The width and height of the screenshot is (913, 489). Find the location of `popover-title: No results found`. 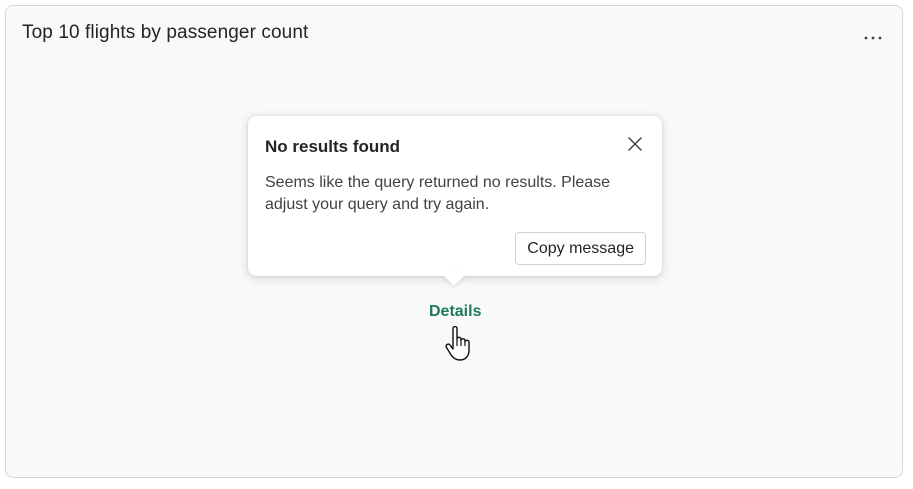

popover-title: No results found is located at coordinates (333, 146).